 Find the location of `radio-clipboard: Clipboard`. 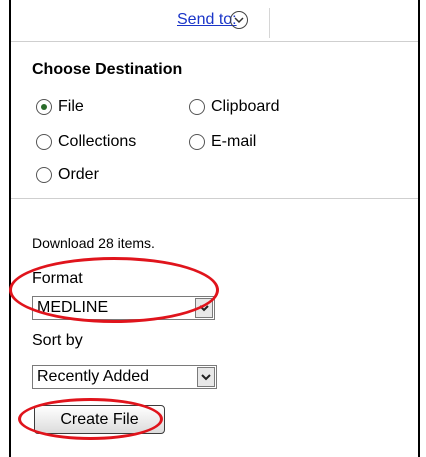

radio-clipboard: Clipboard is located at coordinates (234, 107).